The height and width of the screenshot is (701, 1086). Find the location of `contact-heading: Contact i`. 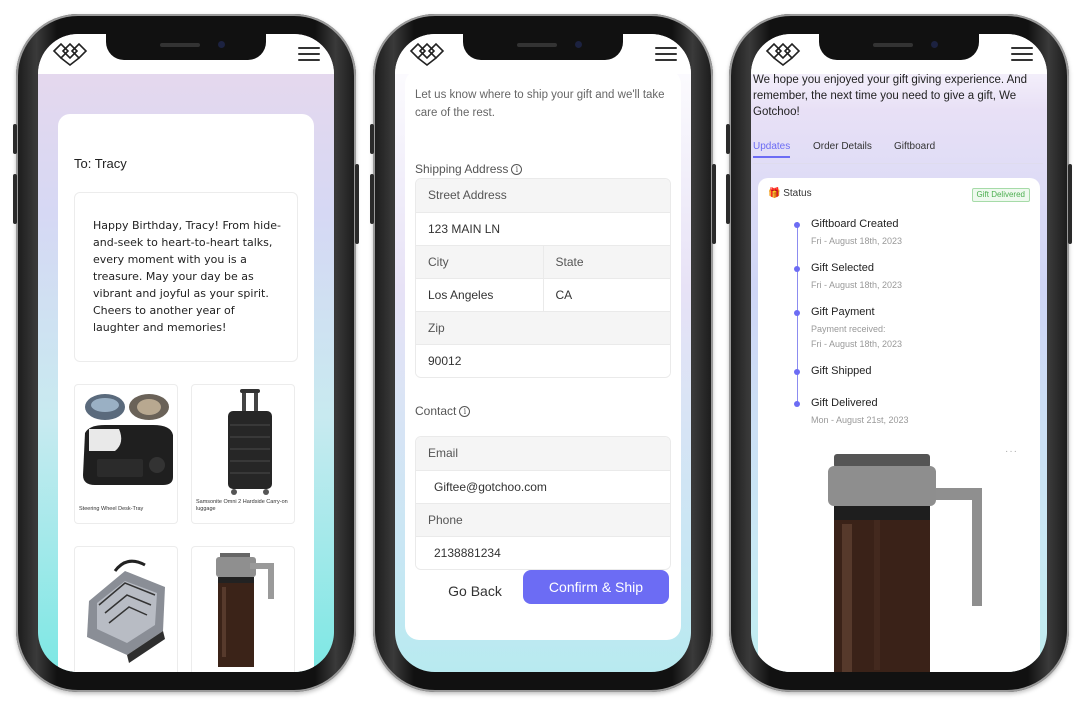

contact-heading: Contact i is located at coordinates (443, 411).